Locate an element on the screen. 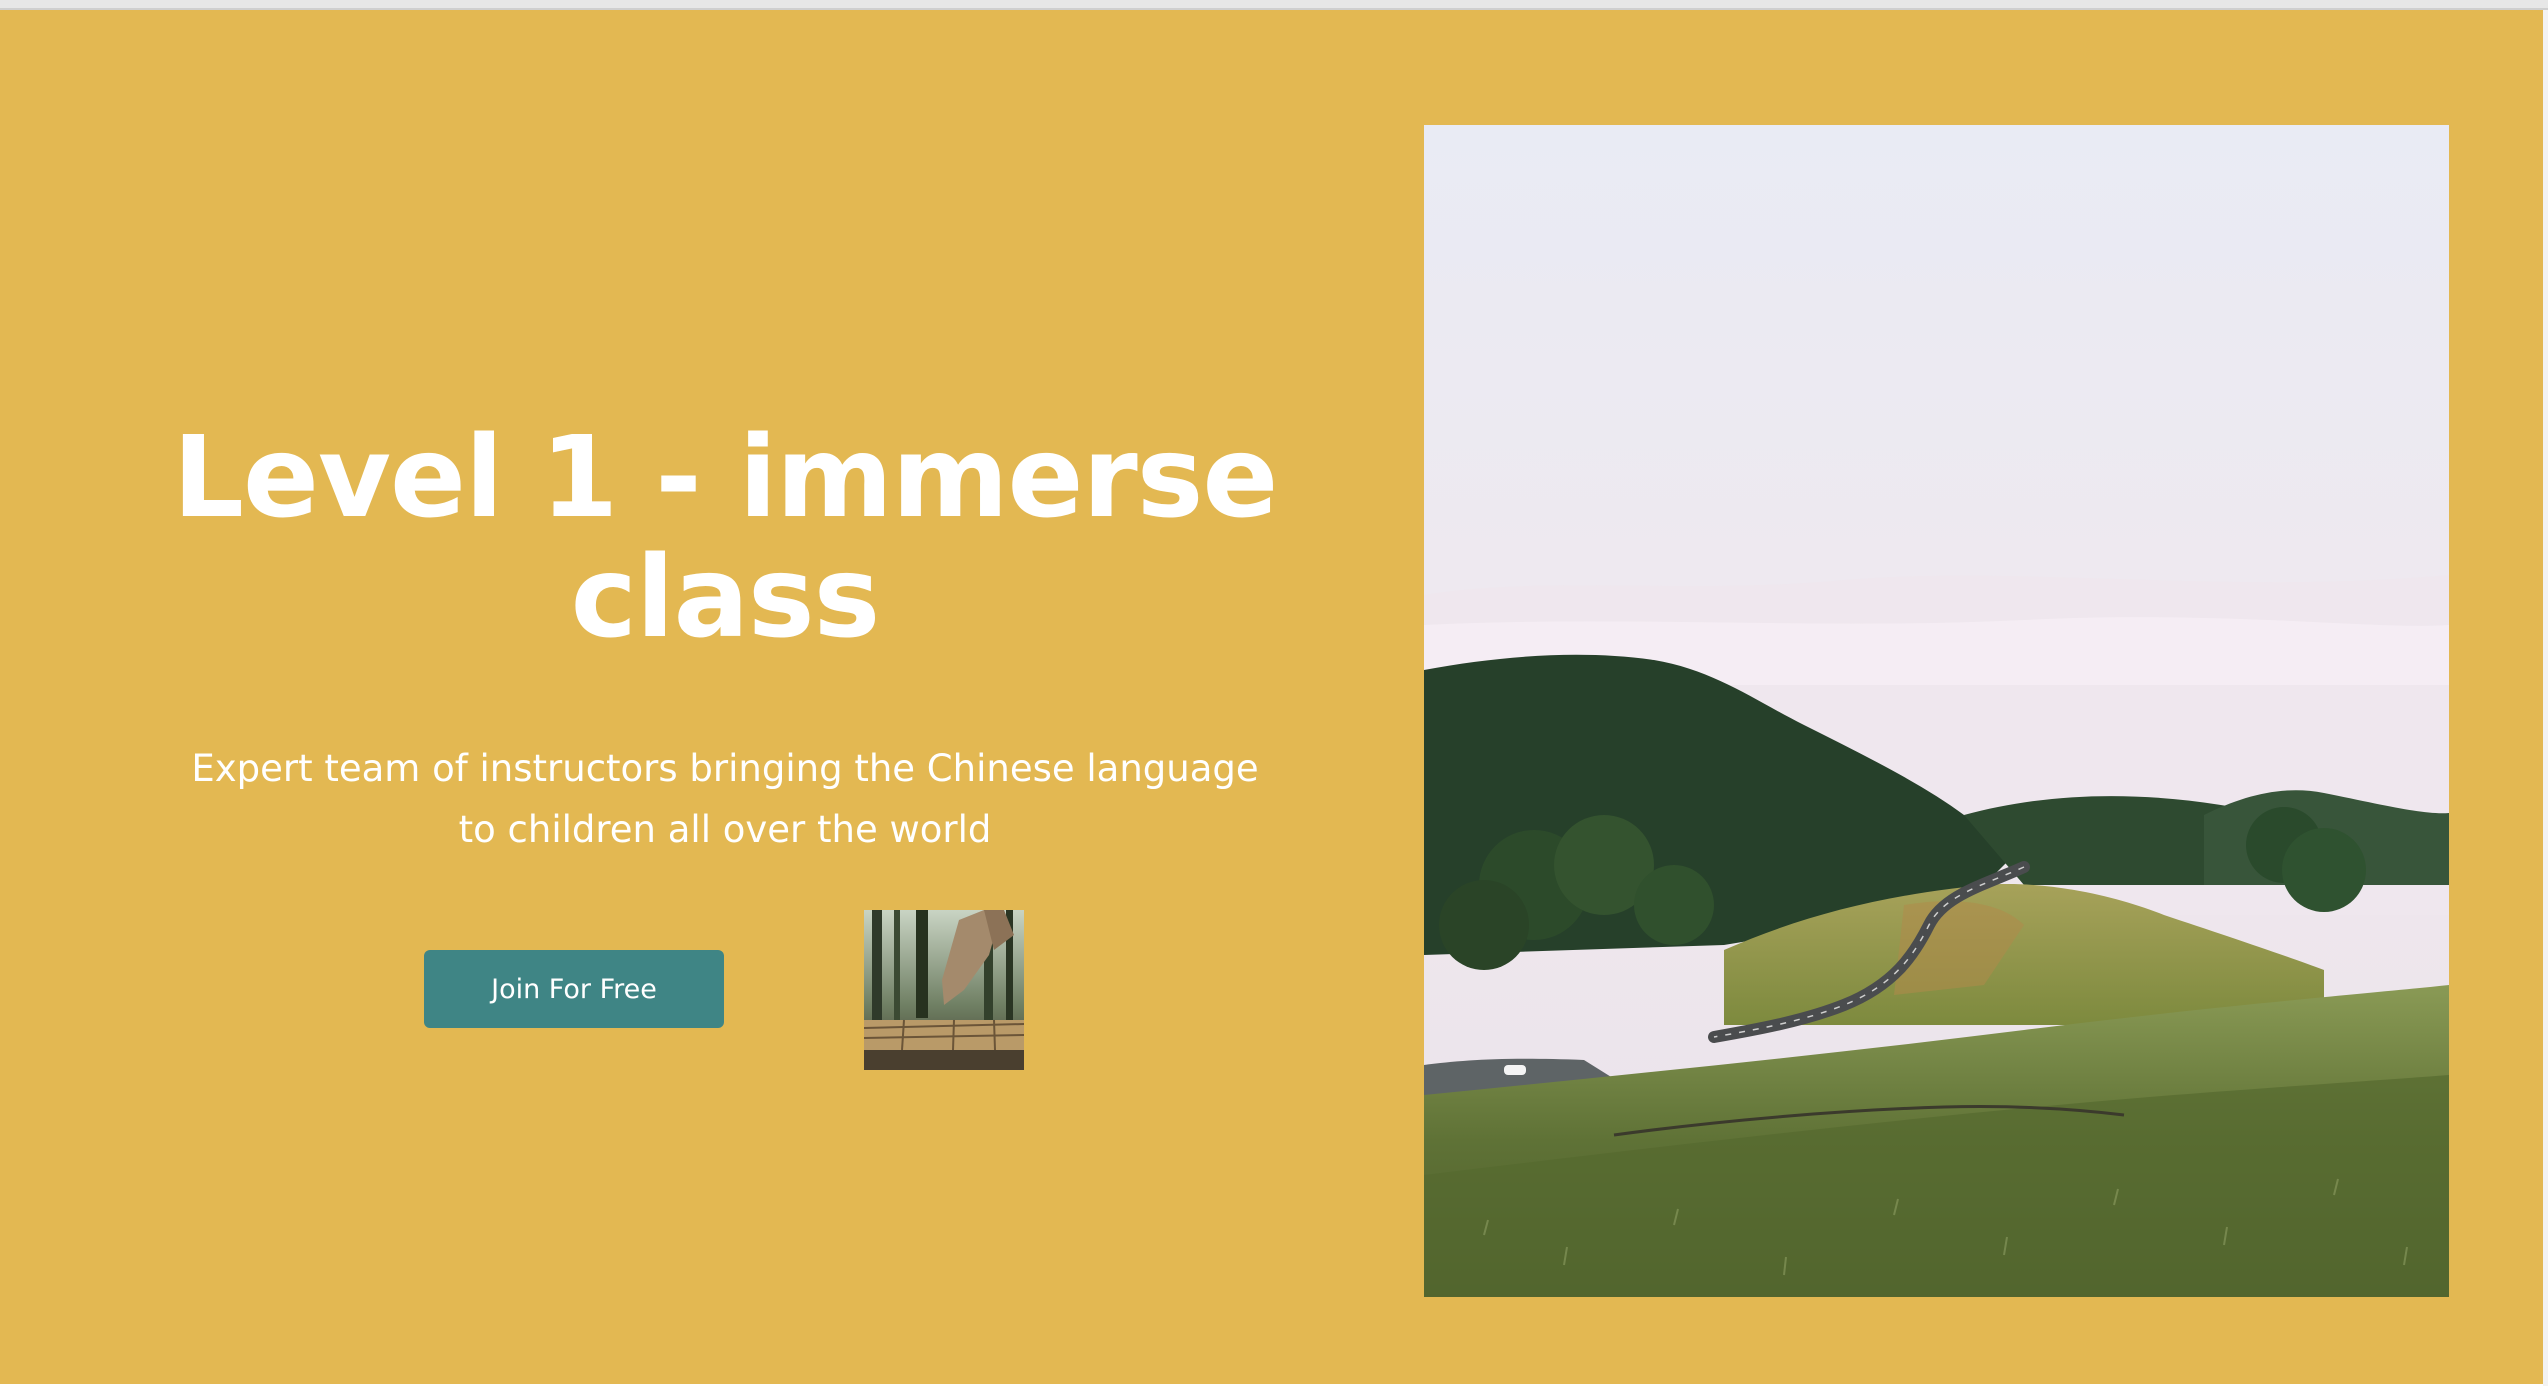 Image resolution: width=2548 pixels, height=1386 pixels. forest-thumbnail-image is located at coordinates (944, 990).